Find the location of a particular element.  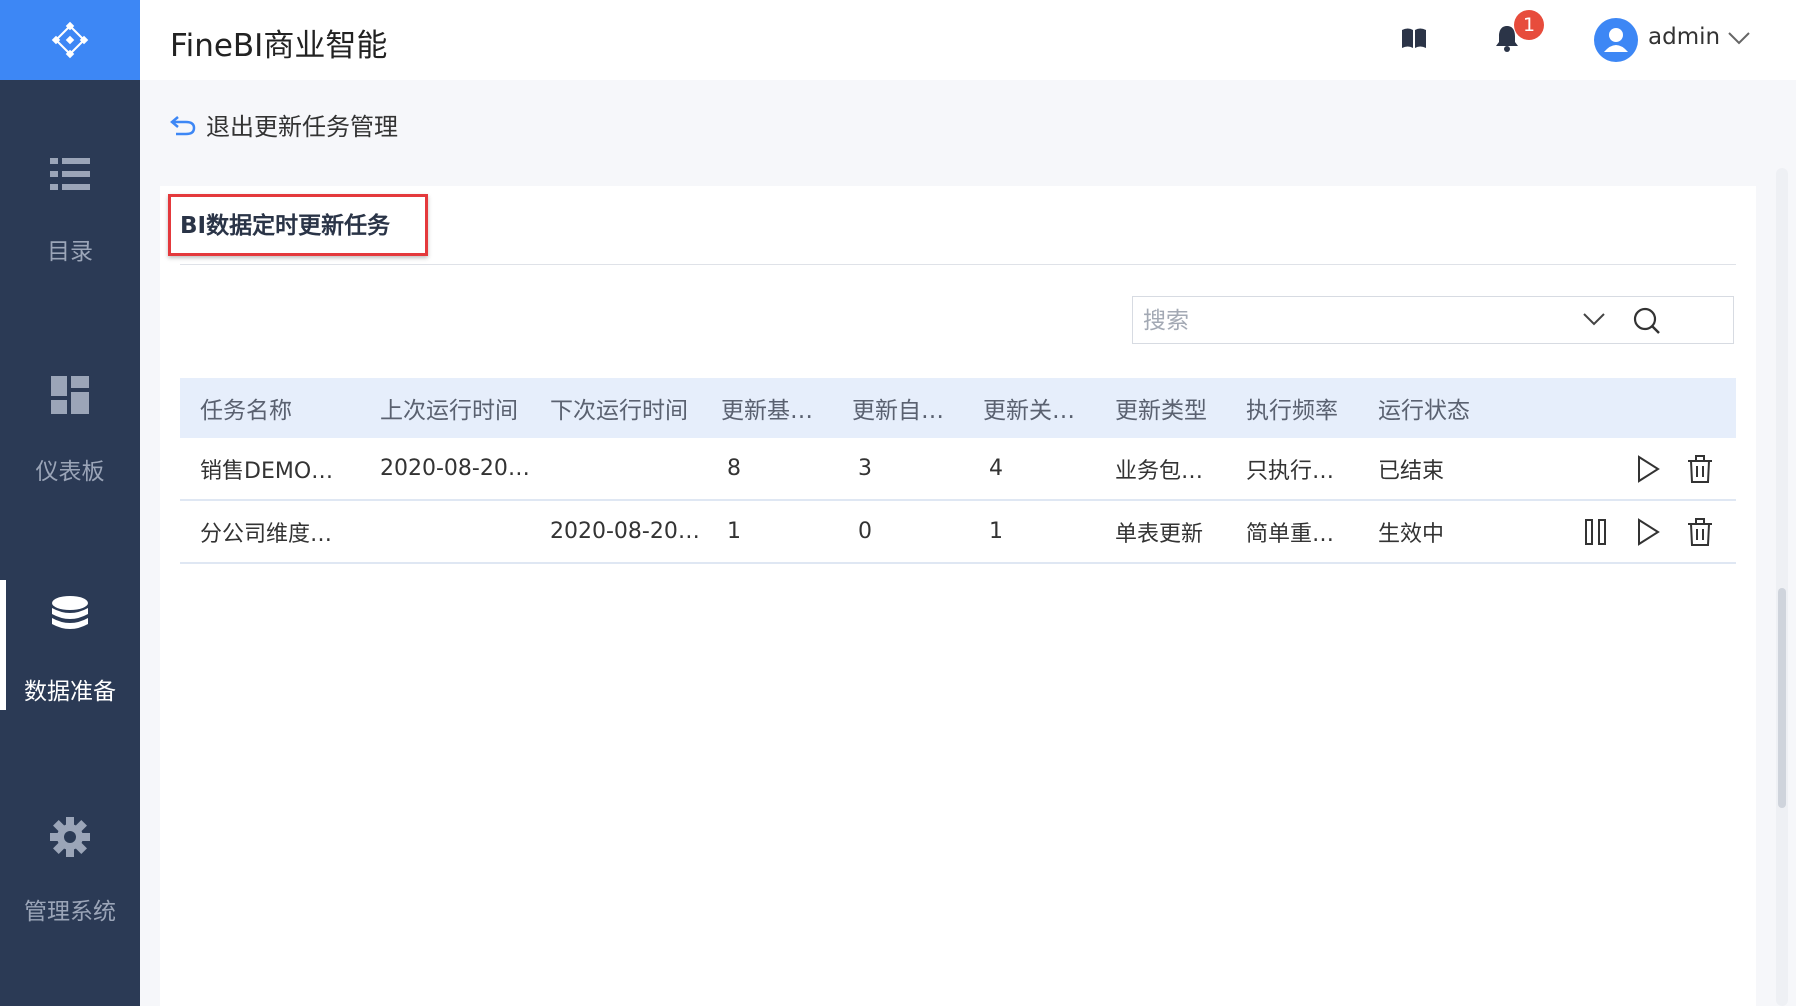

update-base-cell: 1 is located at coordinates (734, 531).